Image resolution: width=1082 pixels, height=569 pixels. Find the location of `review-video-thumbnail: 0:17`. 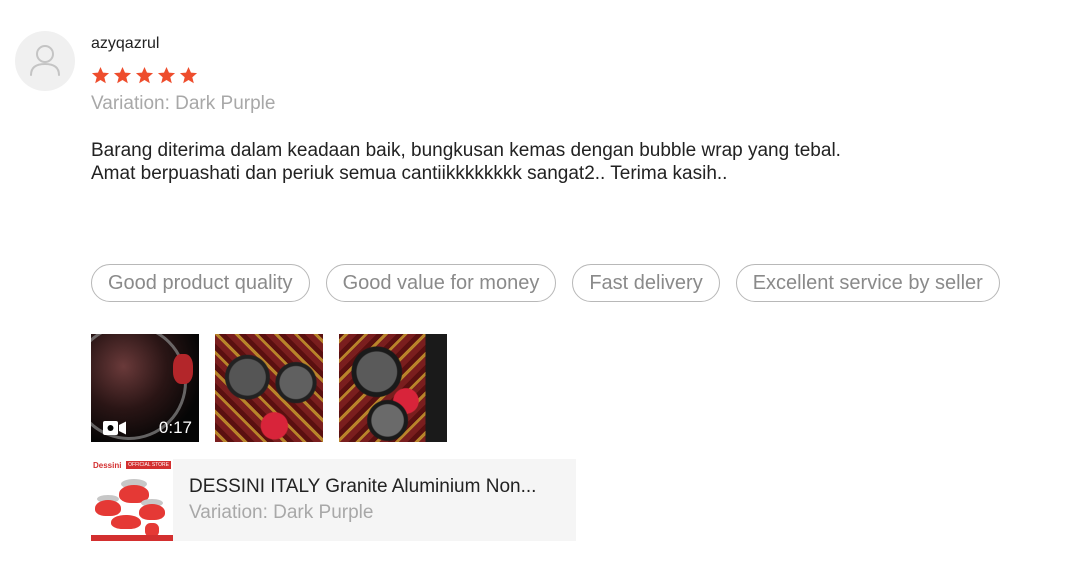

review-video-thumbnail: 0:17 is located at coordinates (145, 388).